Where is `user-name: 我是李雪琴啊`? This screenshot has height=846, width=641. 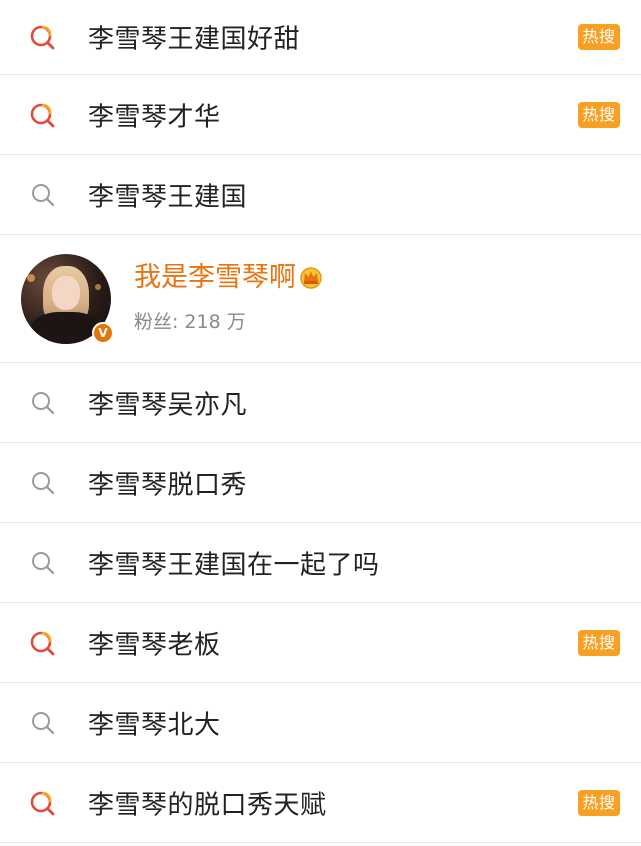
user-name: 我是李雪琴啊 is located at coordinates (229, 274).